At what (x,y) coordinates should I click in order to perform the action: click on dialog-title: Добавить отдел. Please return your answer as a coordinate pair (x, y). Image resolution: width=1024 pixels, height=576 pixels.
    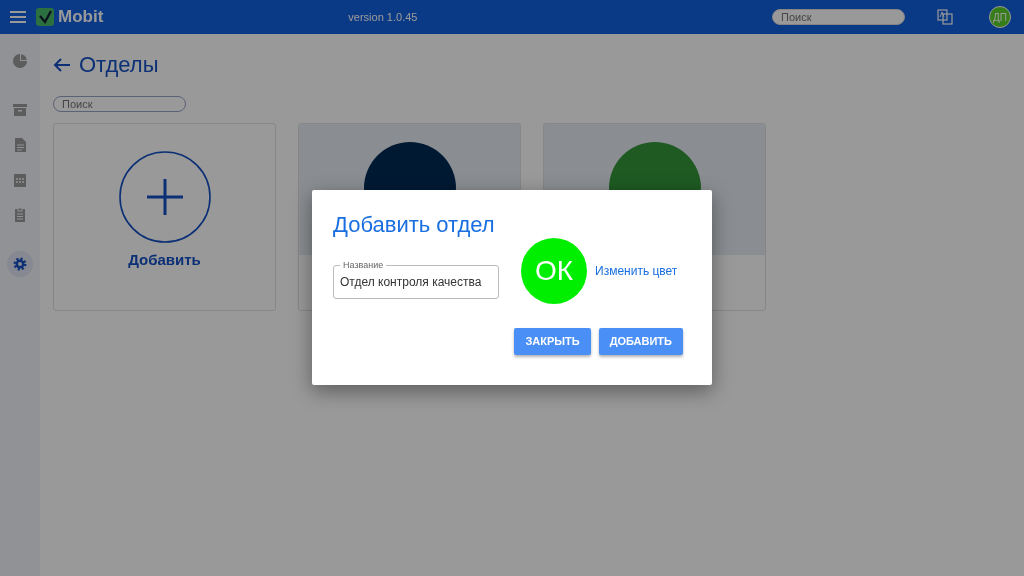
    Looking at the image, I should click on (414, 225).